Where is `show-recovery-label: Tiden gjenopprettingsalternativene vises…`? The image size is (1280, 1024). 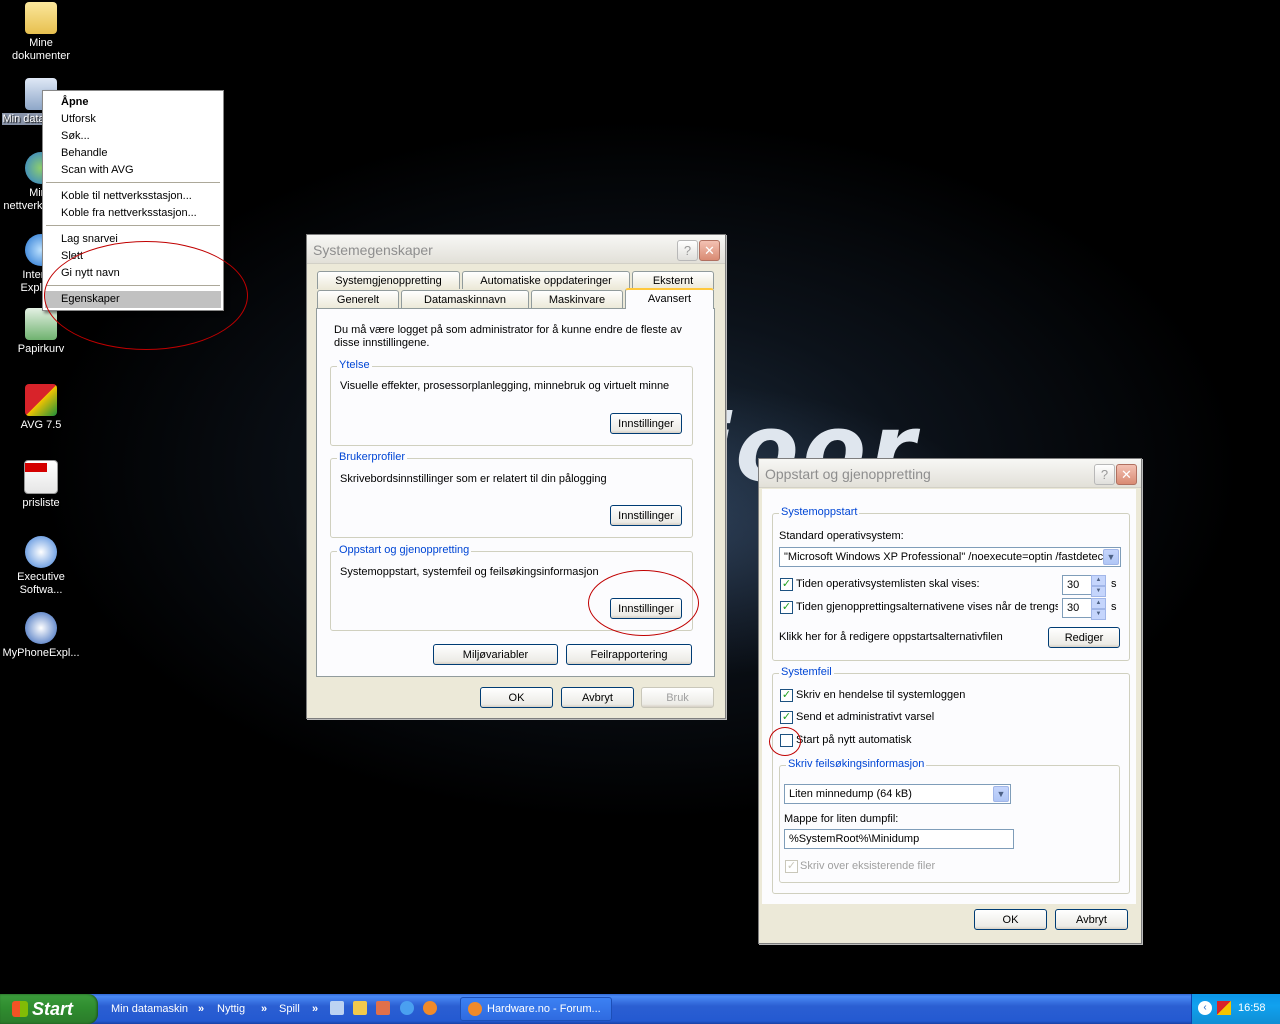
show-recovery-label: Tiden gjenopprettingsalternativene vises… is located at coordinates (927, 607).